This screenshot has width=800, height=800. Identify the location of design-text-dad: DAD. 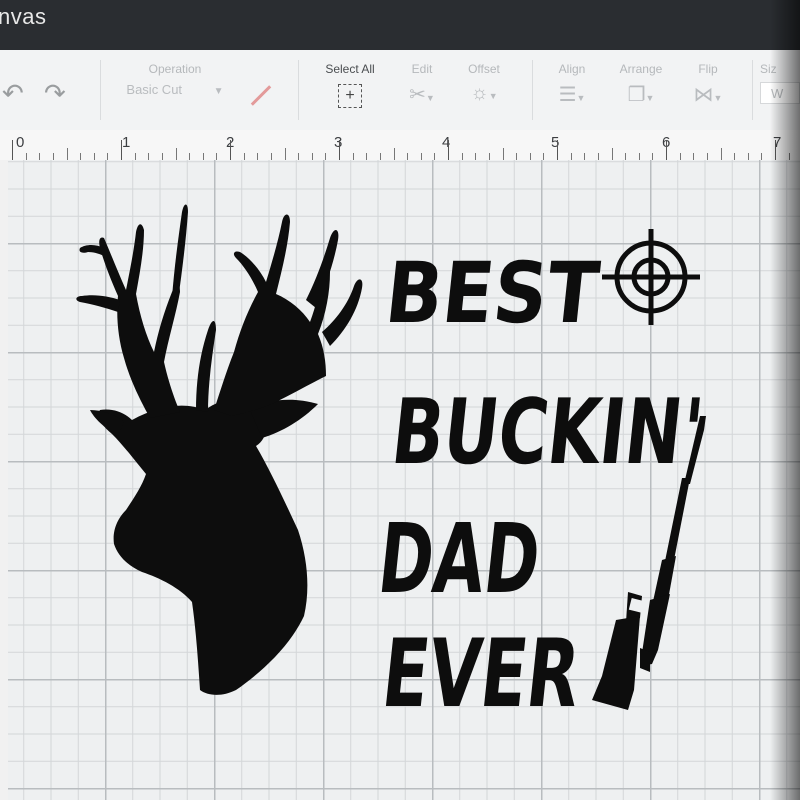
(459, 559).